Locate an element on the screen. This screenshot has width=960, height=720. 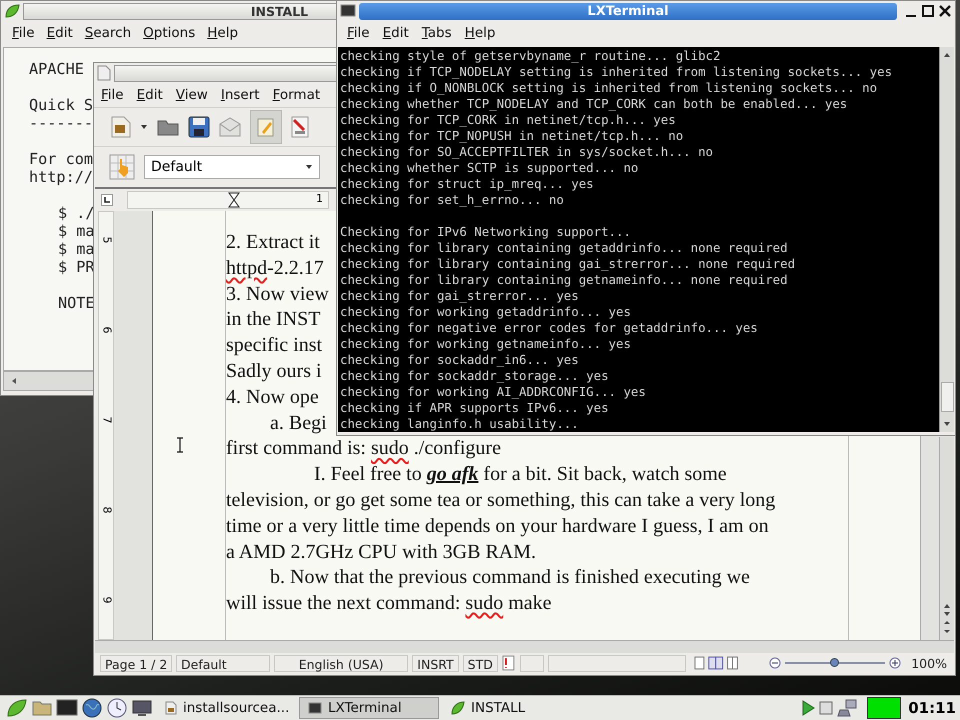
zoom-out-icon is located at coordinates (775, 663).